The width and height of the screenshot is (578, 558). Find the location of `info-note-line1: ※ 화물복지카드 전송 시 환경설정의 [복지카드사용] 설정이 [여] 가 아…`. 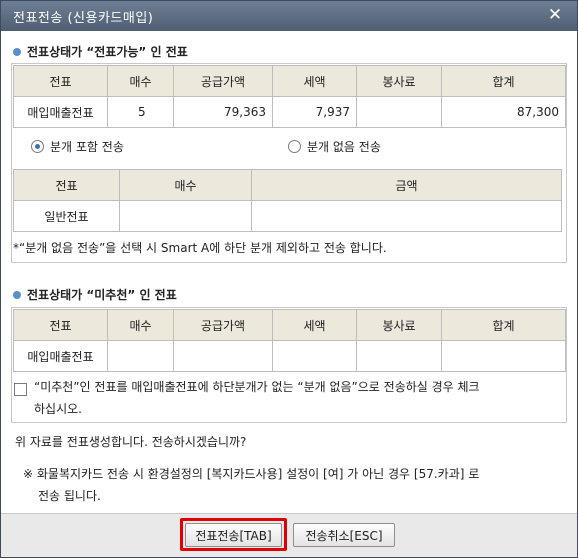

info-note-line1: ※ 화물복지카드 전송 시 환경설정의 [복지카드사용] 설정이 [여] 가 아… is located at coordinates (251, 474).